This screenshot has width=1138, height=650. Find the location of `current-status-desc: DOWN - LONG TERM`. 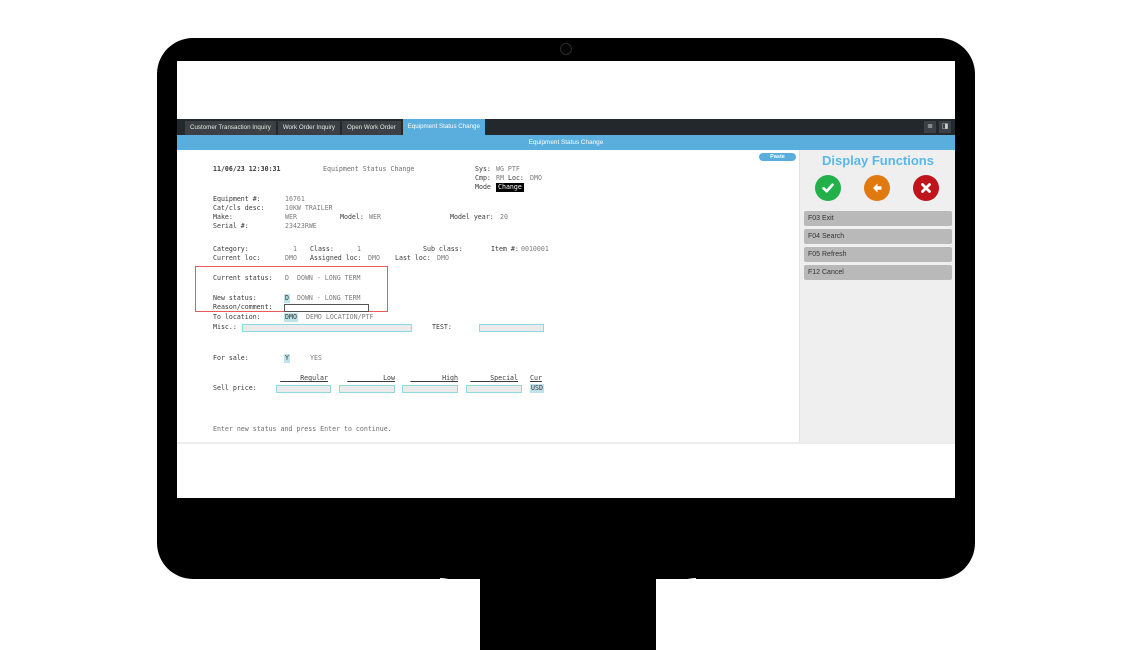

current-status-desc: DOWN - LONG TERM is located at coordinates (329, 278).